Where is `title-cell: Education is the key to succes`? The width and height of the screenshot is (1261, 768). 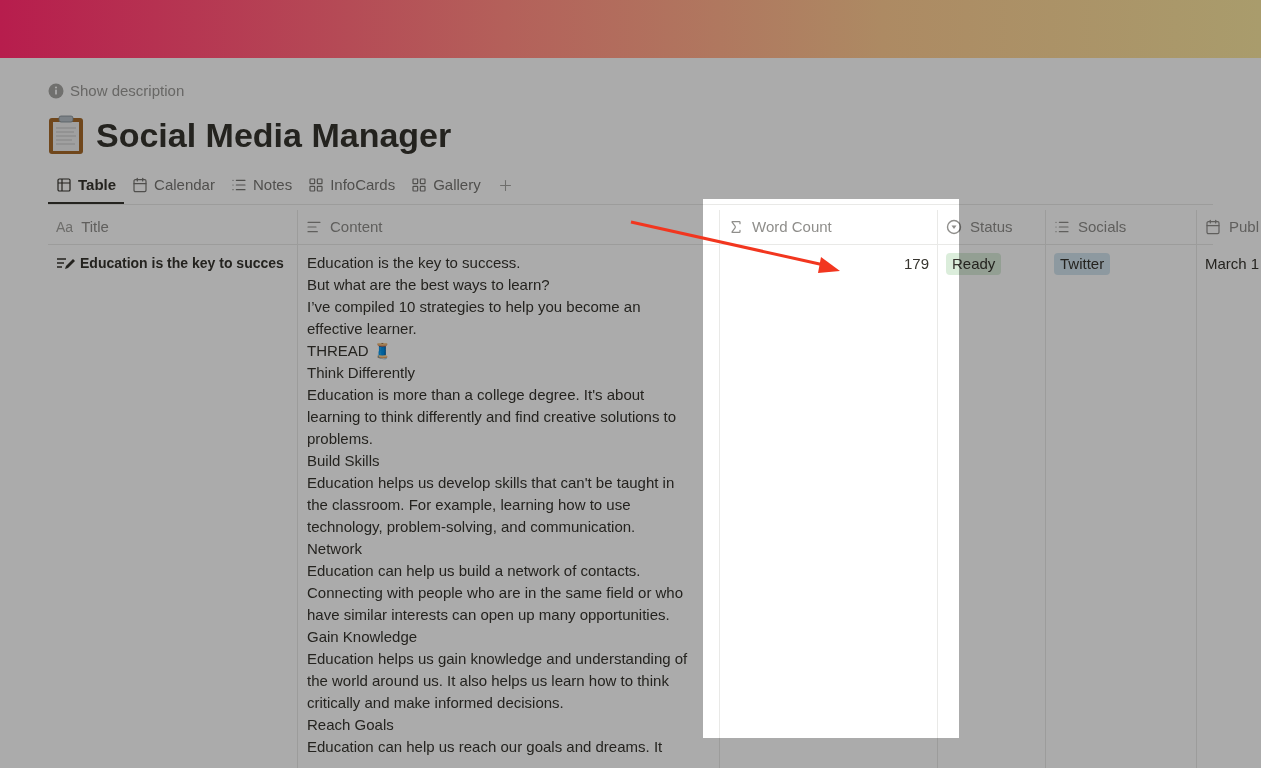
title-cell: Education is the key to succes is located at coordinates (182, 263).